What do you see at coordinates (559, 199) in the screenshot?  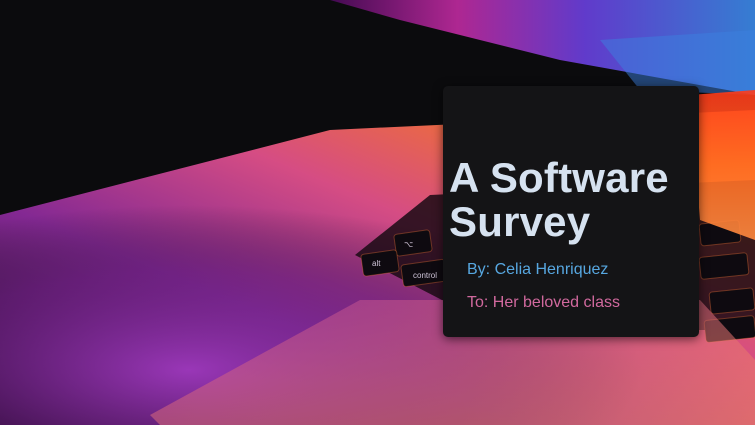 I see `slide-title: A Software Survey` at bounding box center [559, 199].